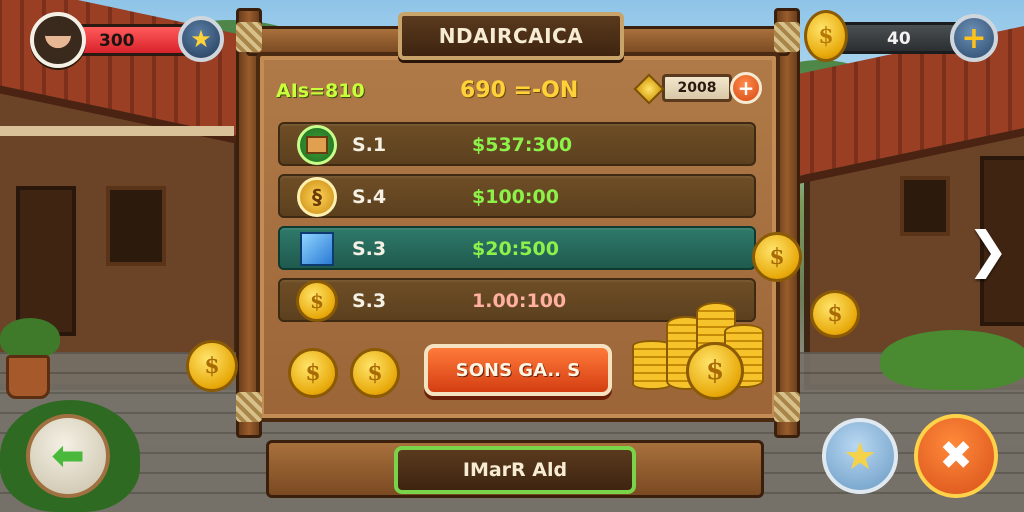  I want to click on bush, so click(952, 360).